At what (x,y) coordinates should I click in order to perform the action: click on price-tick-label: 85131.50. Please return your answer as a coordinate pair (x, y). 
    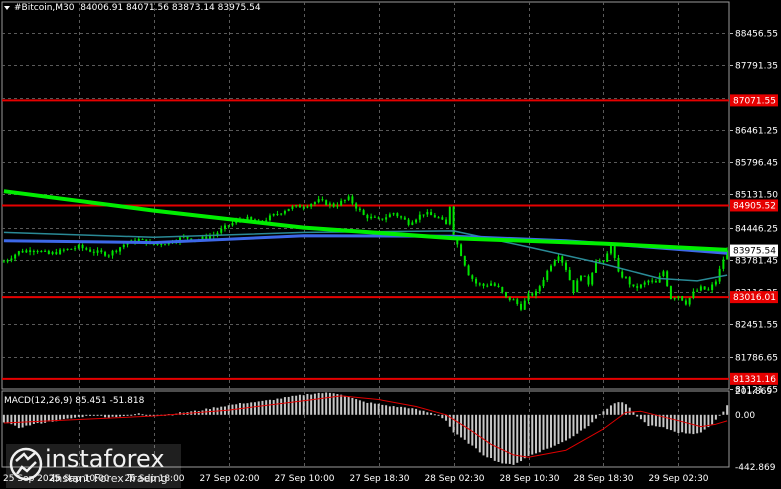
    Looking at the image, I should click on (756, 196).